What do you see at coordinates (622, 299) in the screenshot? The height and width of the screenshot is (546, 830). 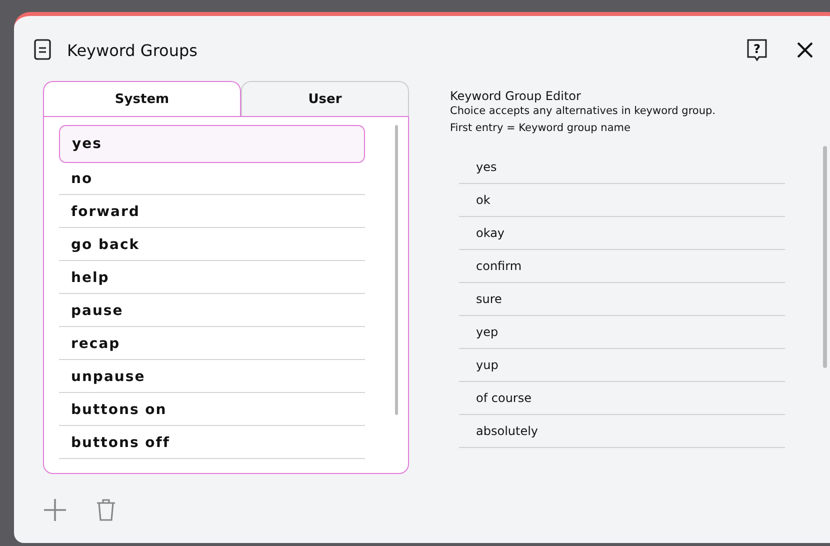 I see `keyword-entry: sure` at bounding box center [622, 299].